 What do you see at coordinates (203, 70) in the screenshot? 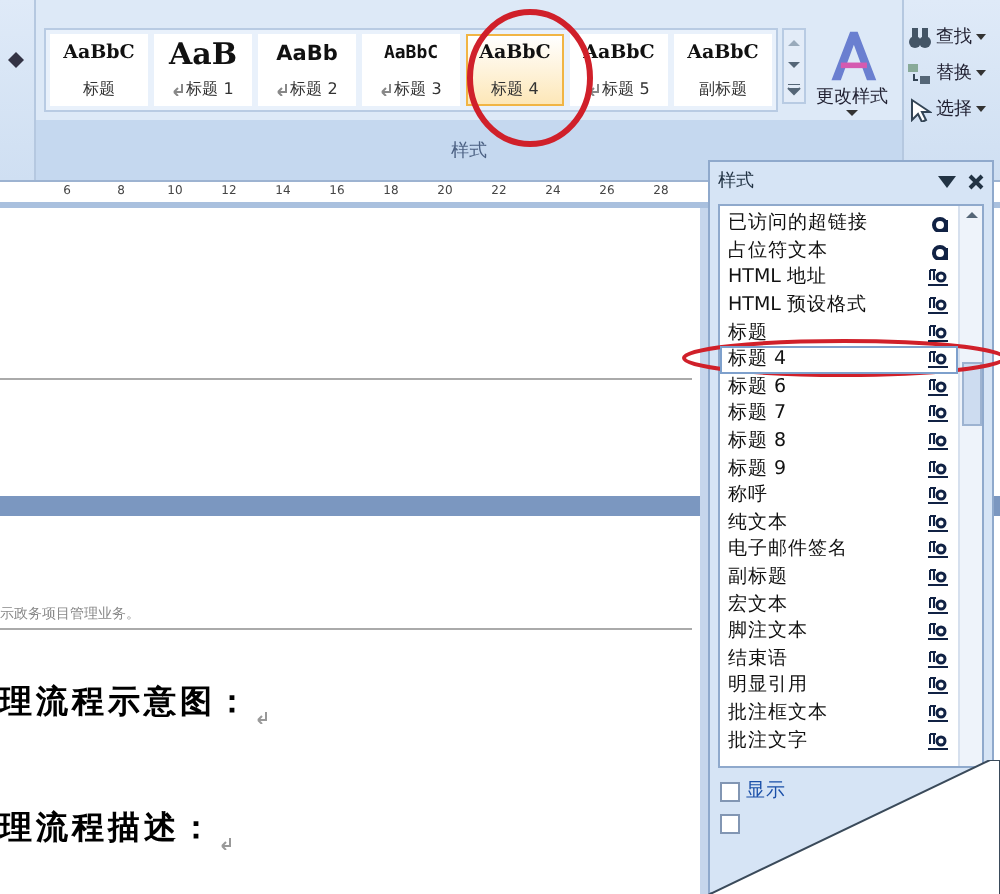
I see `style-gallery-item: AaB 标题 1` at bounding box center [203, 70].